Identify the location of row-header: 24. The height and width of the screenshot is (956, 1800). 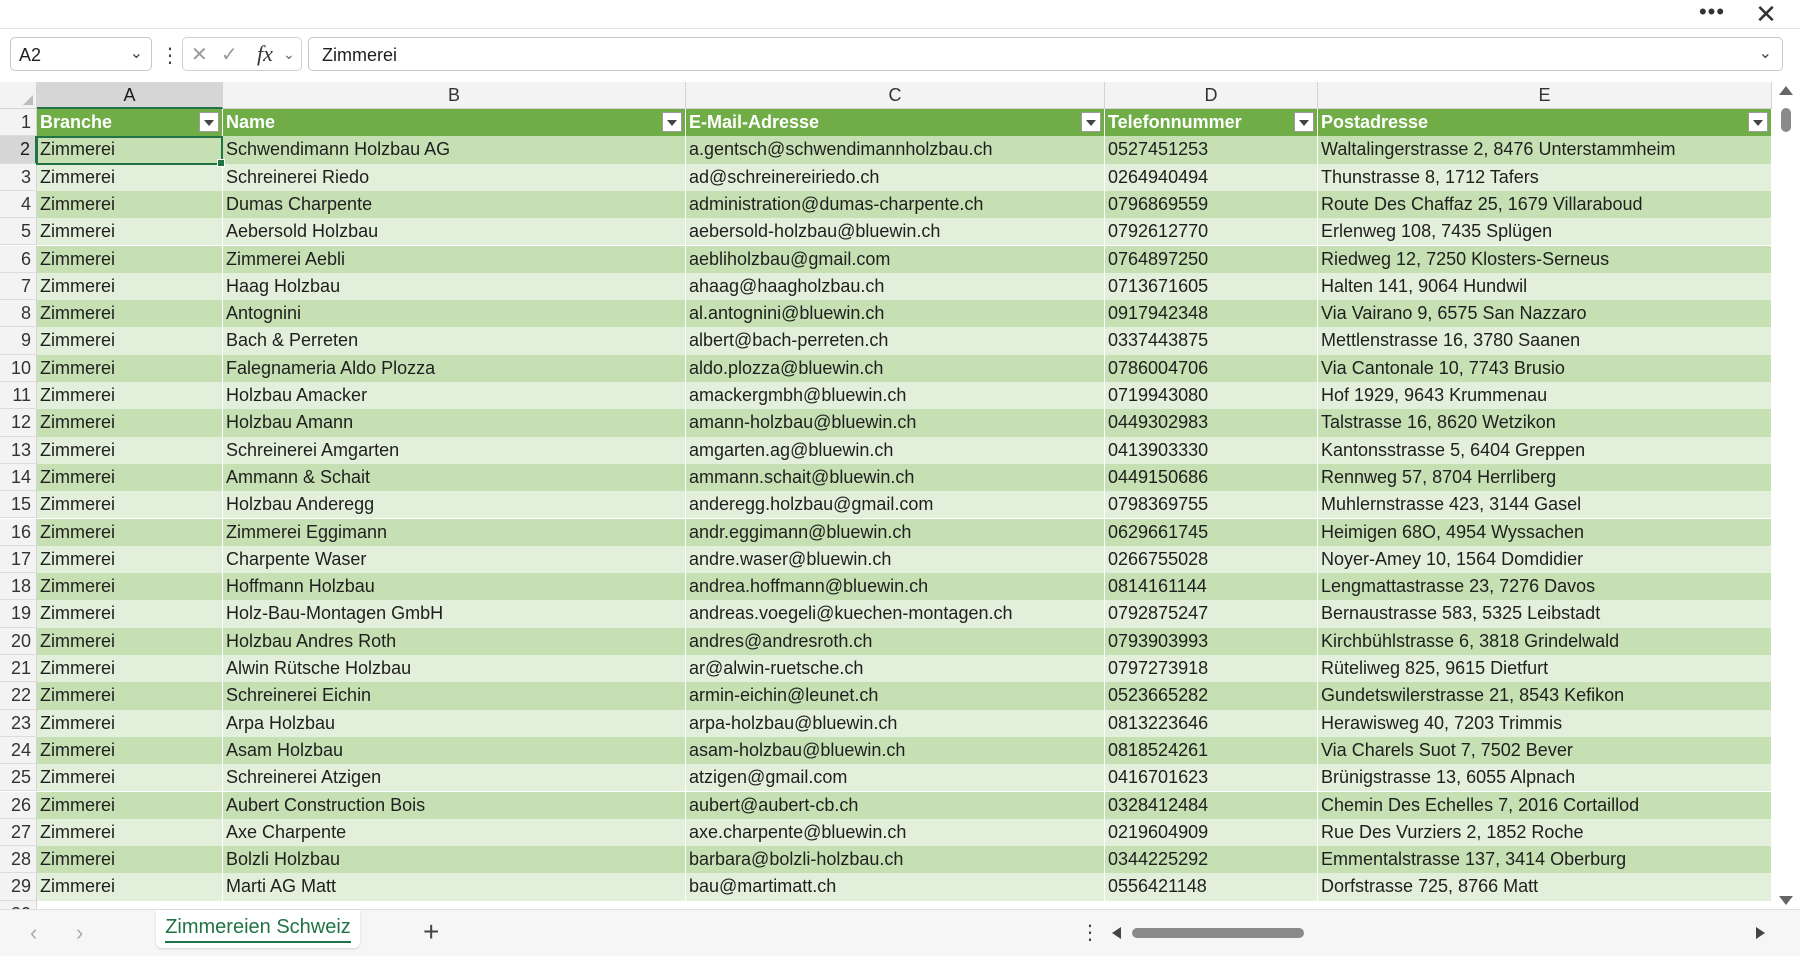
(18, 750).